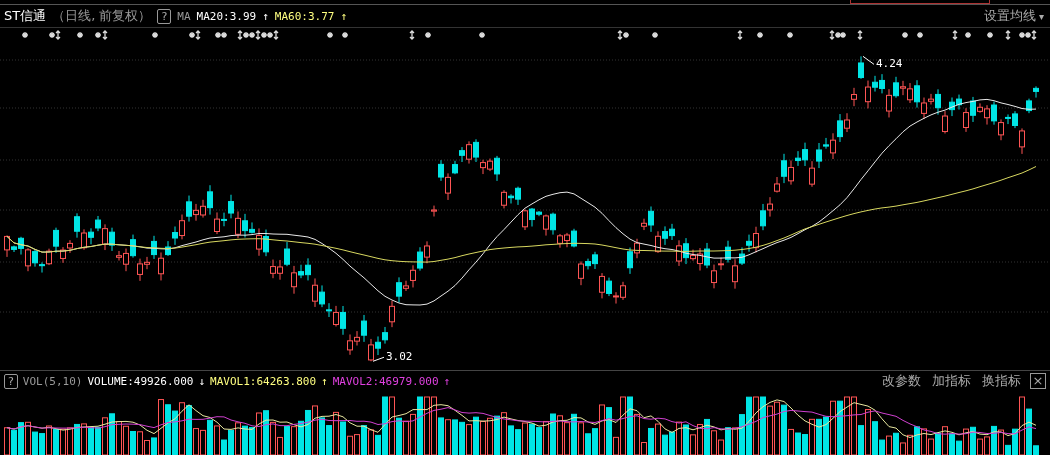  Describe the element at coordinates (102, 16) in the screenshot. I see `period-label: （日线, 前复权）` at that location.